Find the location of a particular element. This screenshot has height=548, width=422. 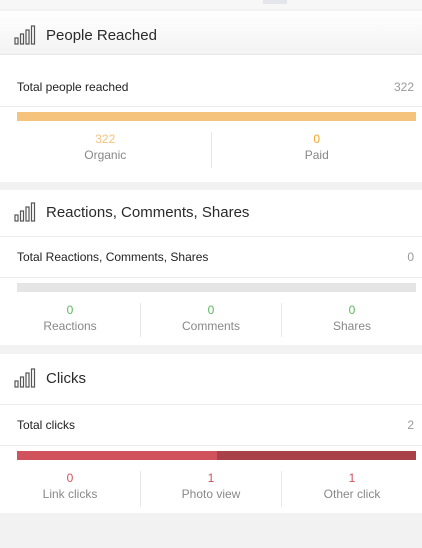

other-click-cell: 1 Other click is located at coordinates (351, 489).